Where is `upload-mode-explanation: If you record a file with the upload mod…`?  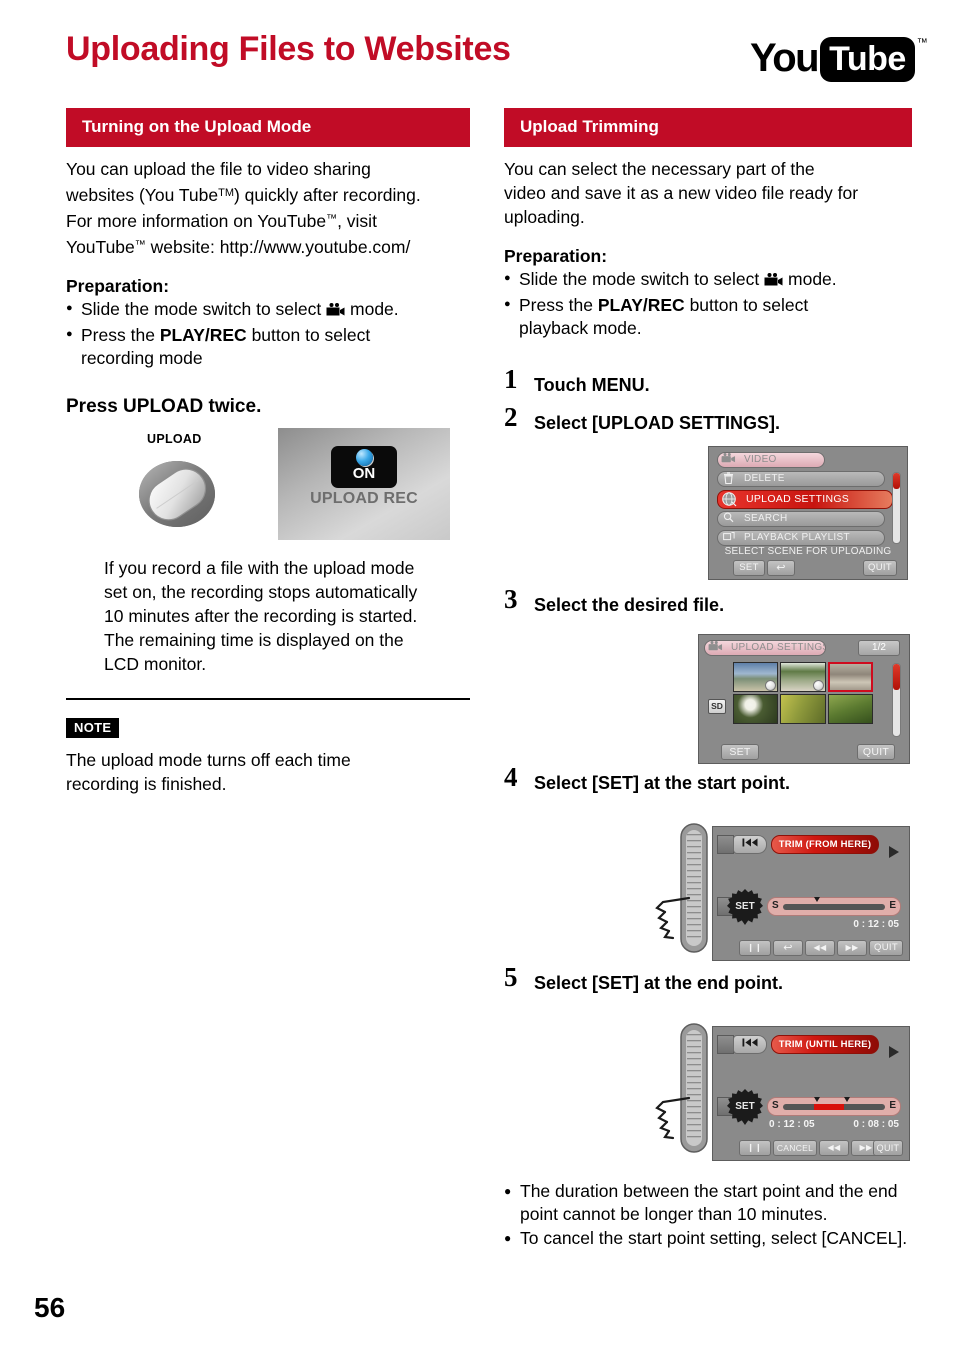 upload-mode-explanation: If you record a file with the upload mod… is located at coordinates (287, 616).